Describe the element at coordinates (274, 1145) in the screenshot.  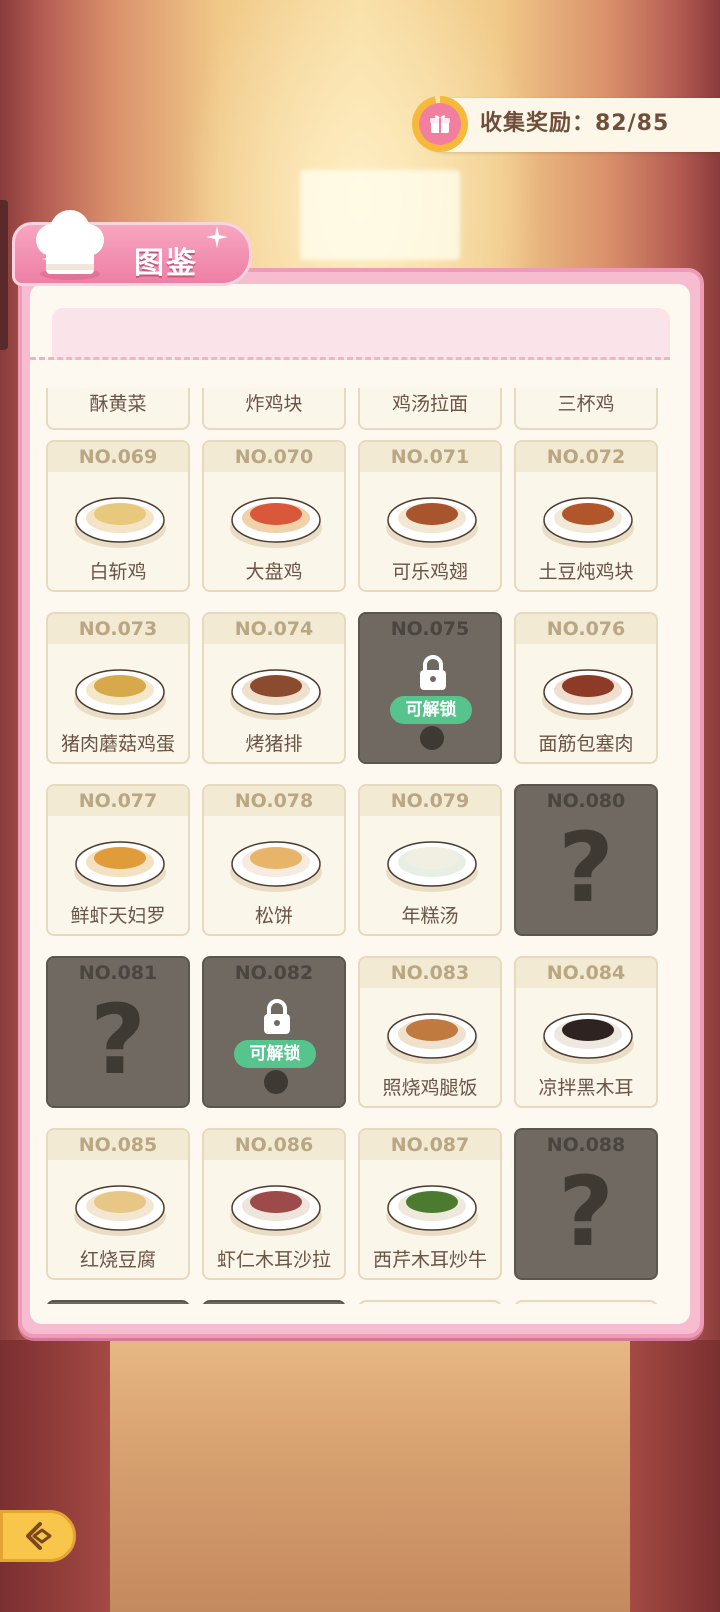
I see `recipe-number: NO.086` at that location.